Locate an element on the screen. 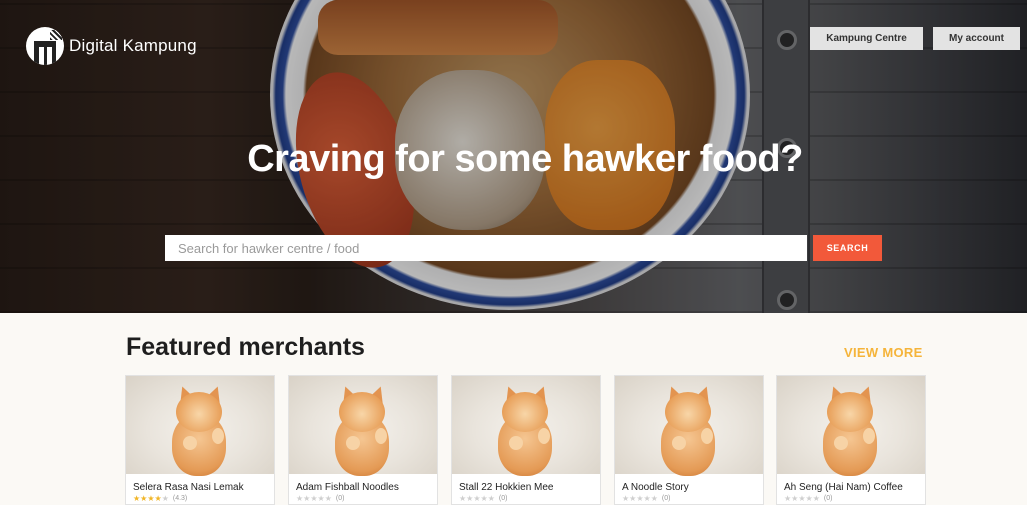 The height and width of the screenshot is (505, 1027). hero-headline: Craving for some hawker food? is located at coordinates (525, 159).